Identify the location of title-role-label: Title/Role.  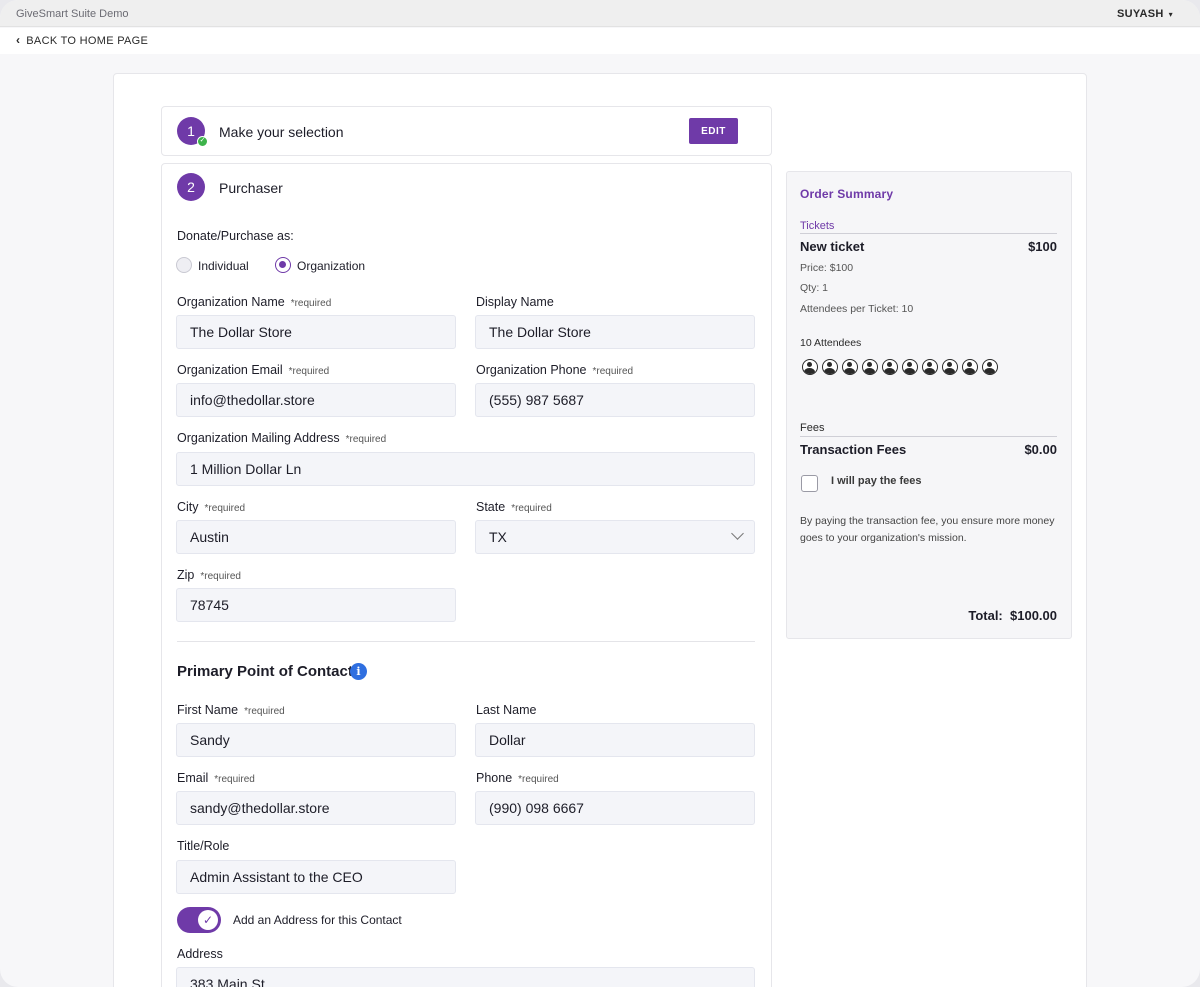
(203, 846).